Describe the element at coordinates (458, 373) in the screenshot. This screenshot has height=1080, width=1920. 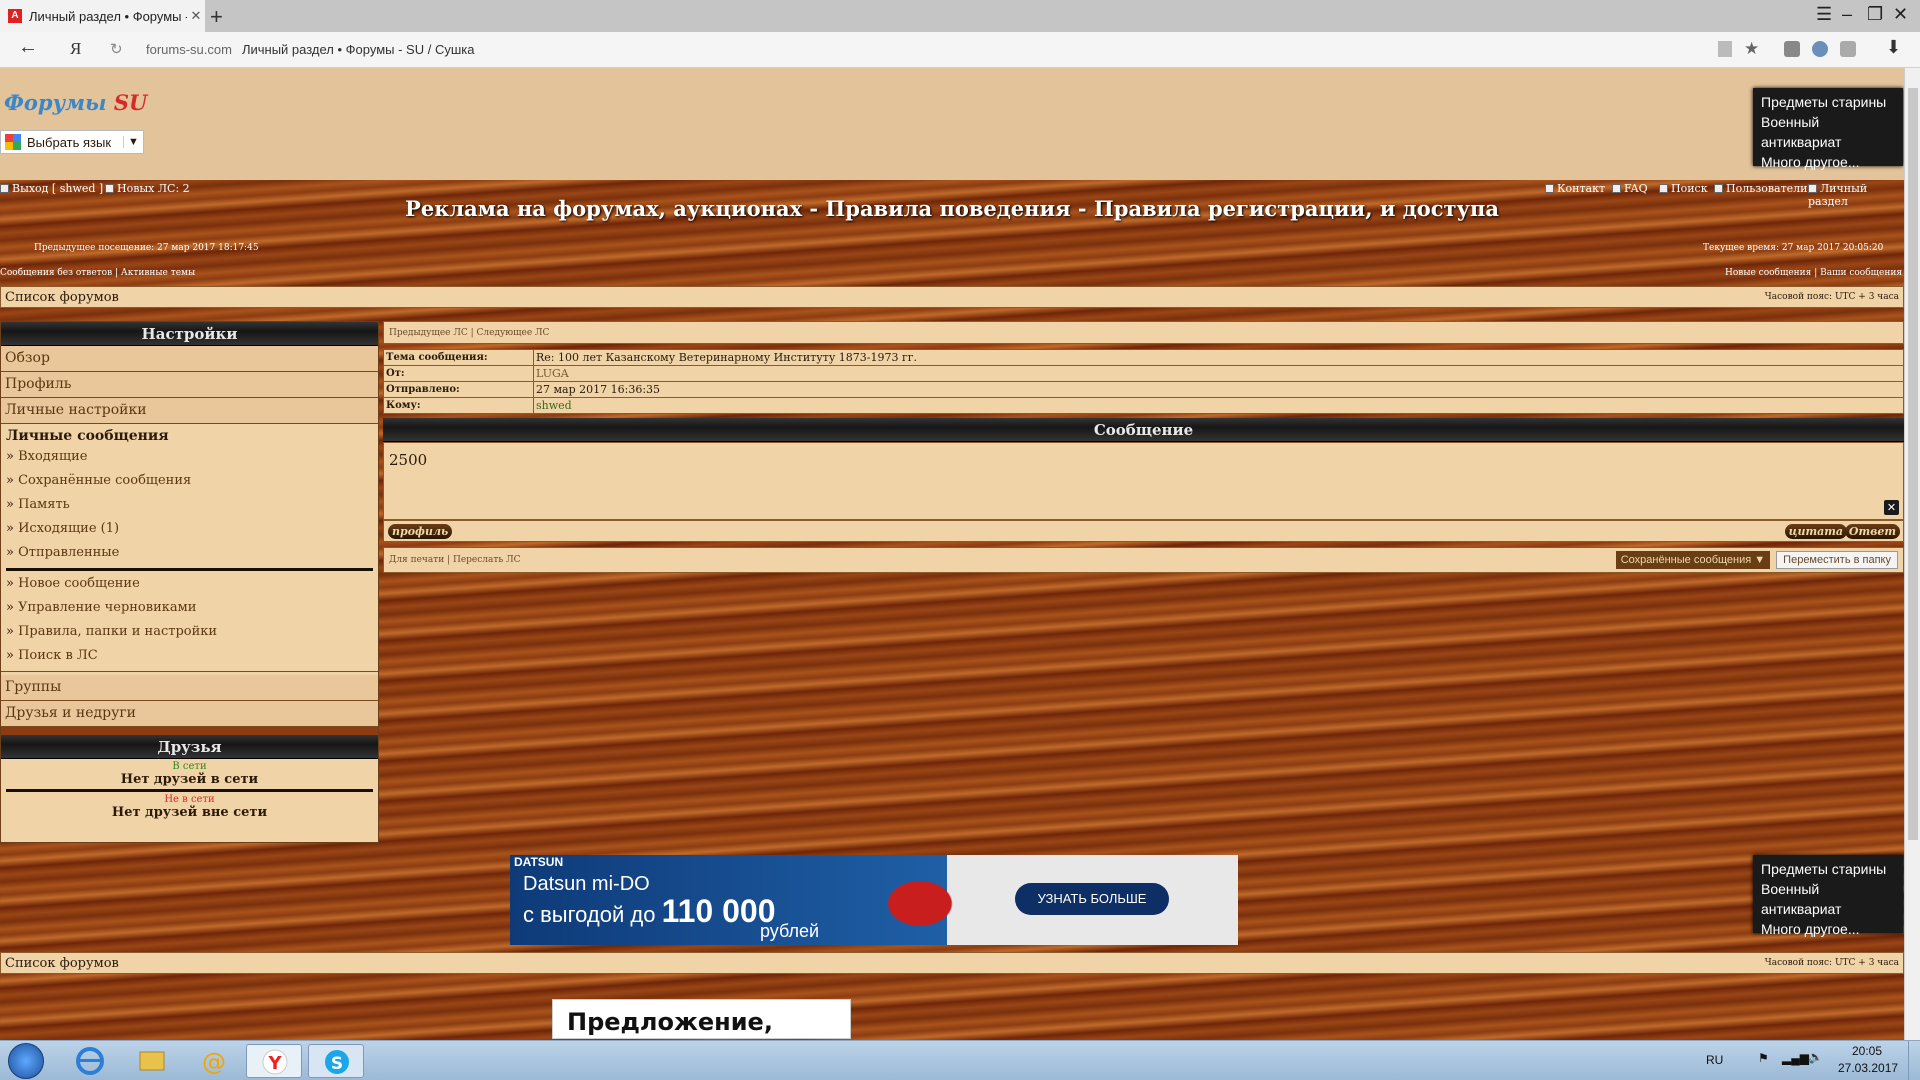
I see `from-label: От:` at that location.